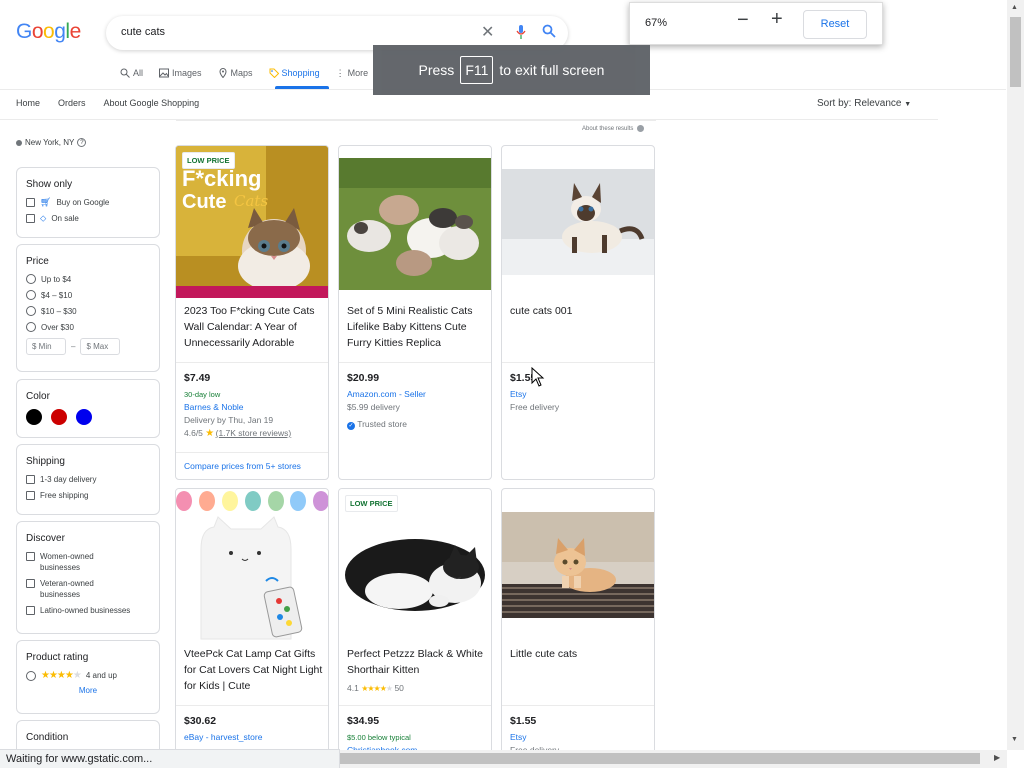 This screenshot has width=1024, height=768. What do you see at coordinates (223, 73) in the screenshot?
I see `map-pin-icon` at bounding box center [223, 73].